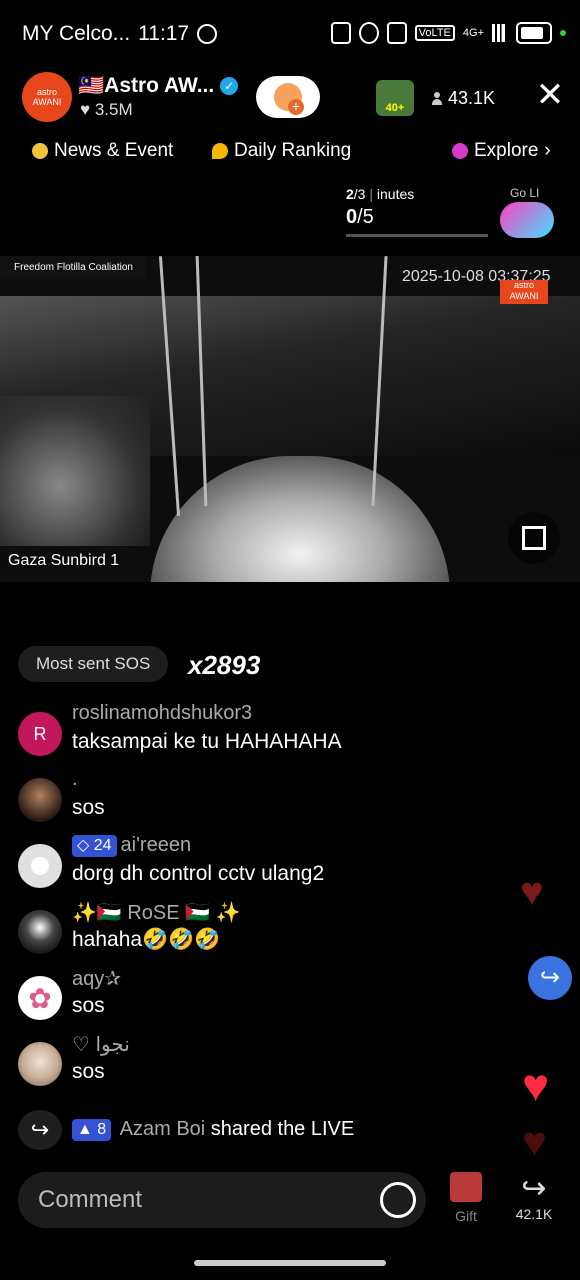 Image resolution: width=580 pixels, height=1280 pixels. What do you see at coordinates (463, 98) in the screenshot?
I see `viewer-count: 43.1K` at bounding box center [463, 98].